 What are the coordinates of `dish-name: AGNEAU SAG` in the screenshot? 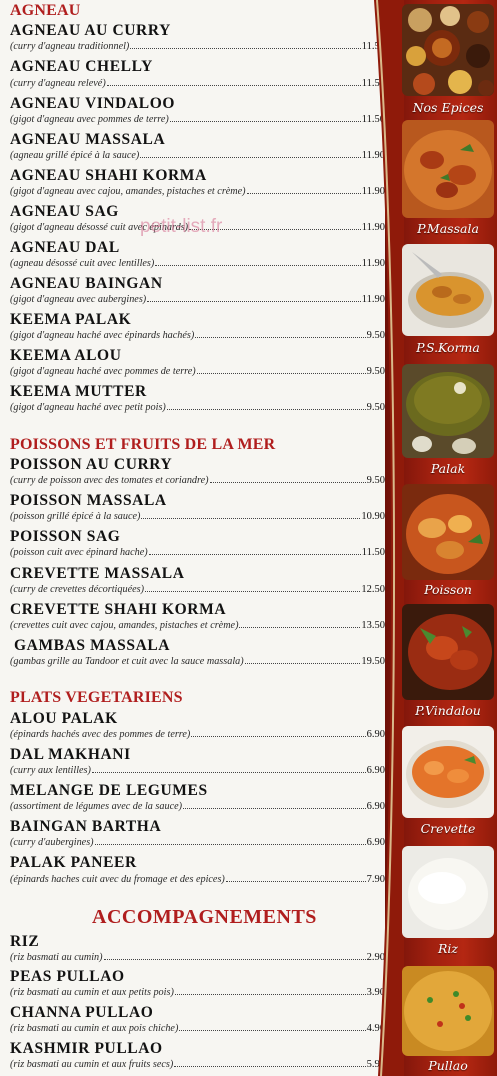 It's located at (64, 211).